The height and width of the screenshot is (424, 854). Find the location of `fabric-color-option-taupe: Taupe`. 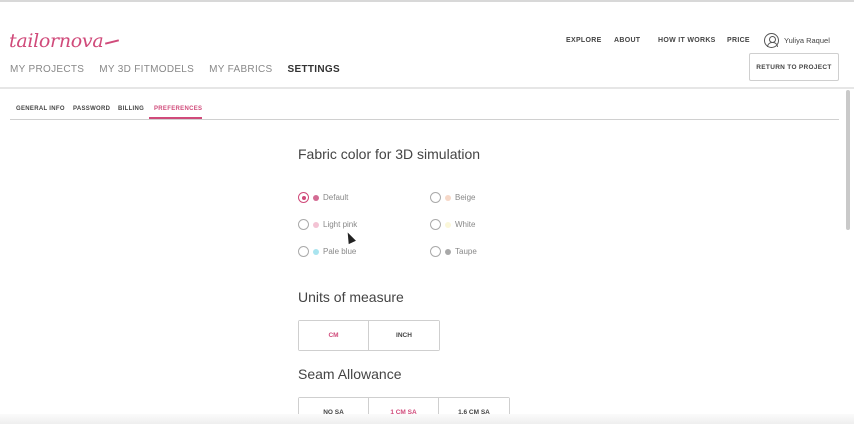

fabric-color-option-taupe: Taupe is located at coordinates (453, 251).